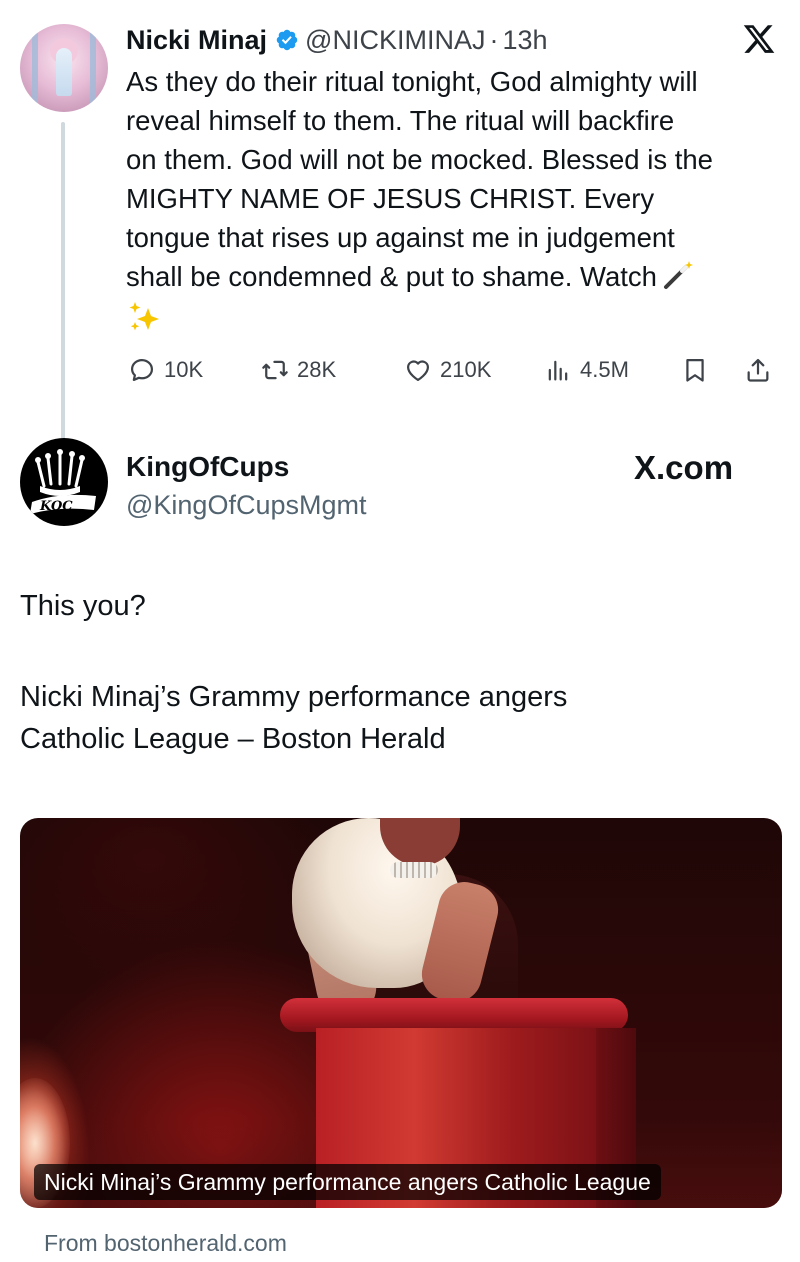 This screenshot has height=1262, width=800. Describe the element at coordinates (144, 316) in the screenshot. I see `sparkles-emoji` at that location.